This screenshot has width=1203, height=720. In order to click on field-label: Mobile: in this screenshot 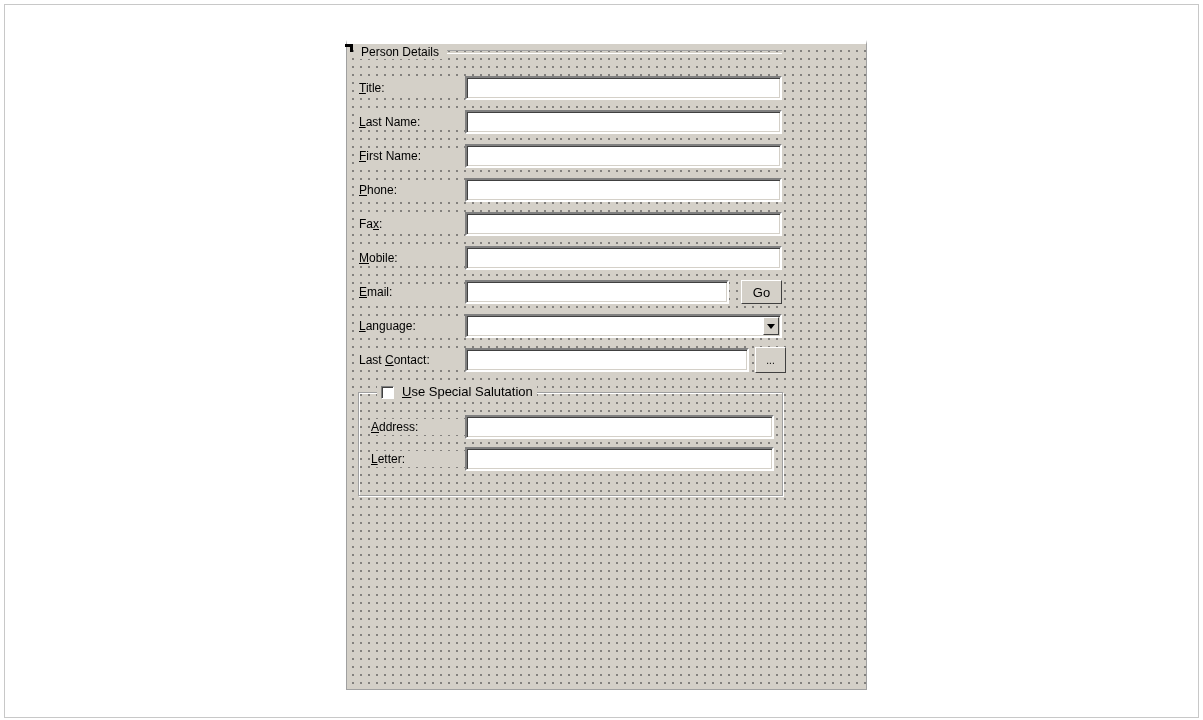, I will do `click(412, 258)`.